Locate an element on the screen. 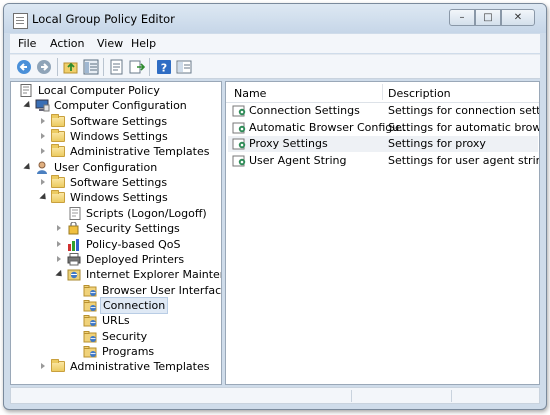  tree-node-label: Policy-based QoS is located at coordinates (133, 244).